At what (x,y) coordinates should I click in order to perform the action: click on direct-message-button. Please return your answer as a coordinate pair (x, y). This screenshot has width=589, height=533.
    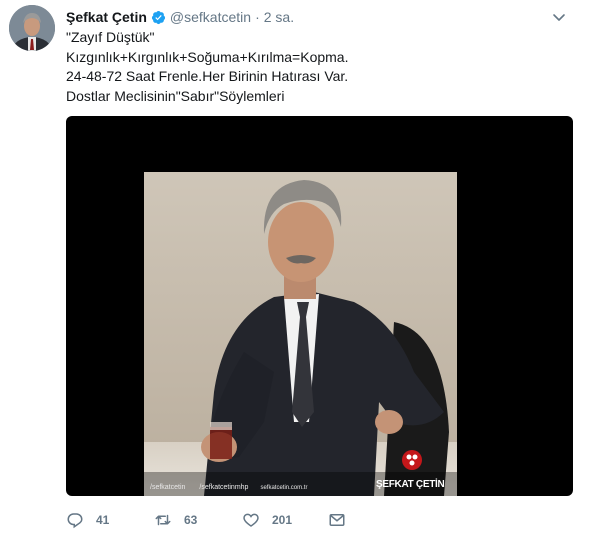
    Looking at the image, I should click on (337, 520).